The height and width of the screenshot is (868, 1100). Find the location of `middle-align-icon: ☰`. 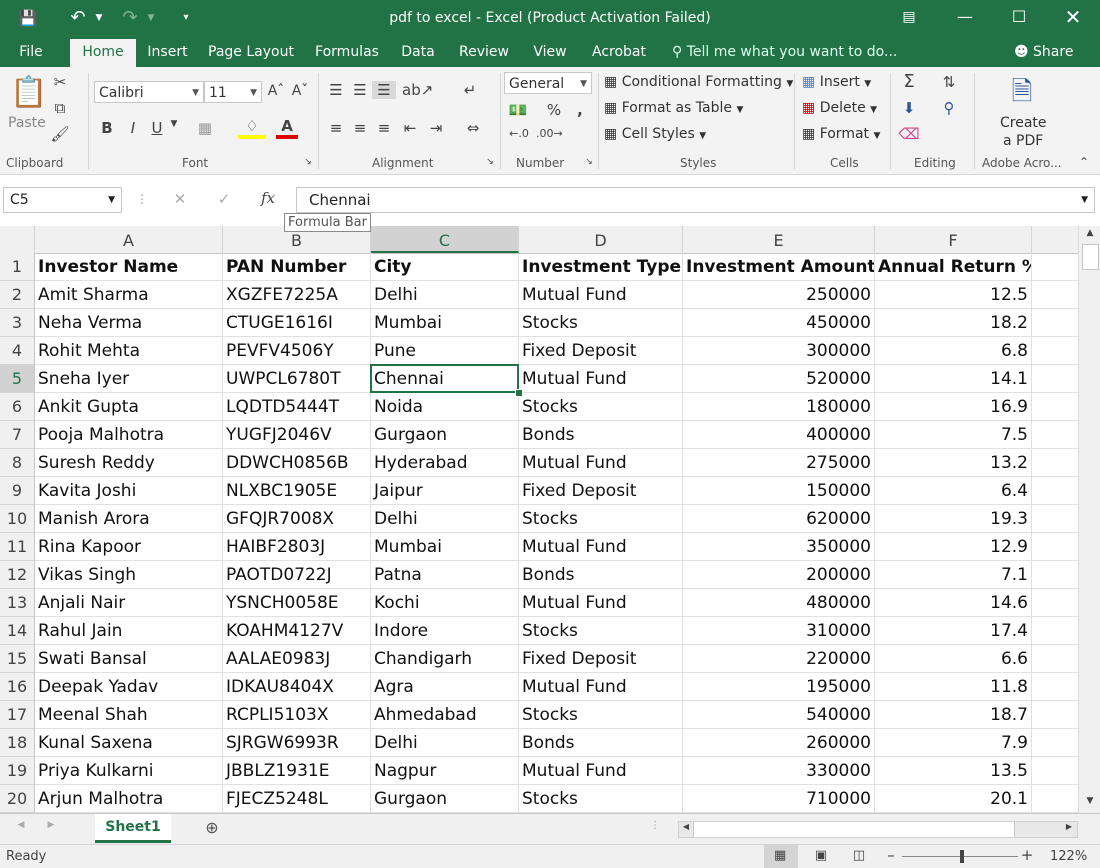

middle-align-icon: ☰ is located at coordinates (360, 90).